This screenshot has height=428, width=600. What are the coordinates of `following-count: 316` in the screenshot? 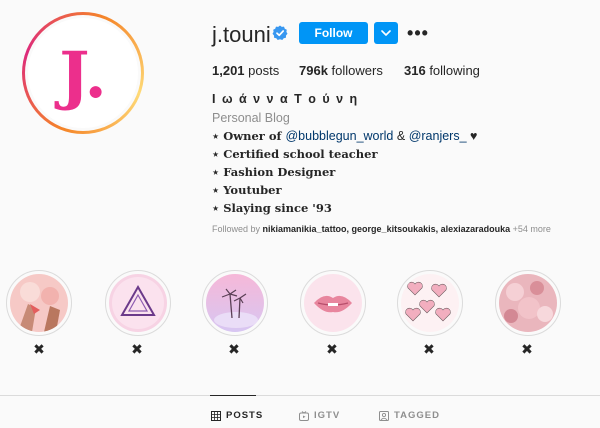 It's located at (415, 70).